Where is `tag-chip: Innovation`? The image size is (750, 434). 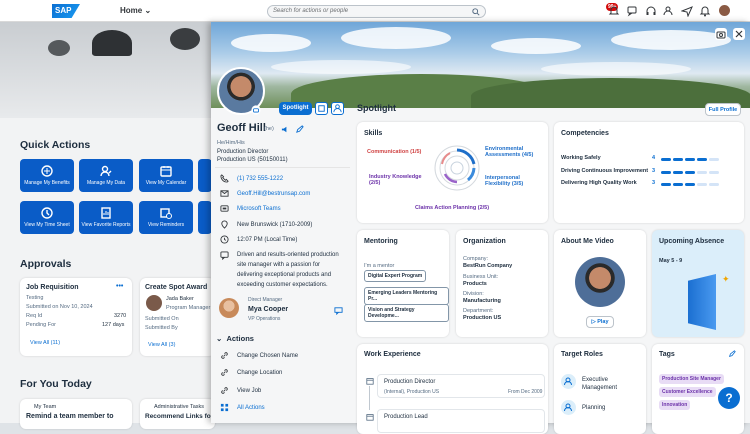
tag-chip: Innovation is located at coordinates (675, 405).